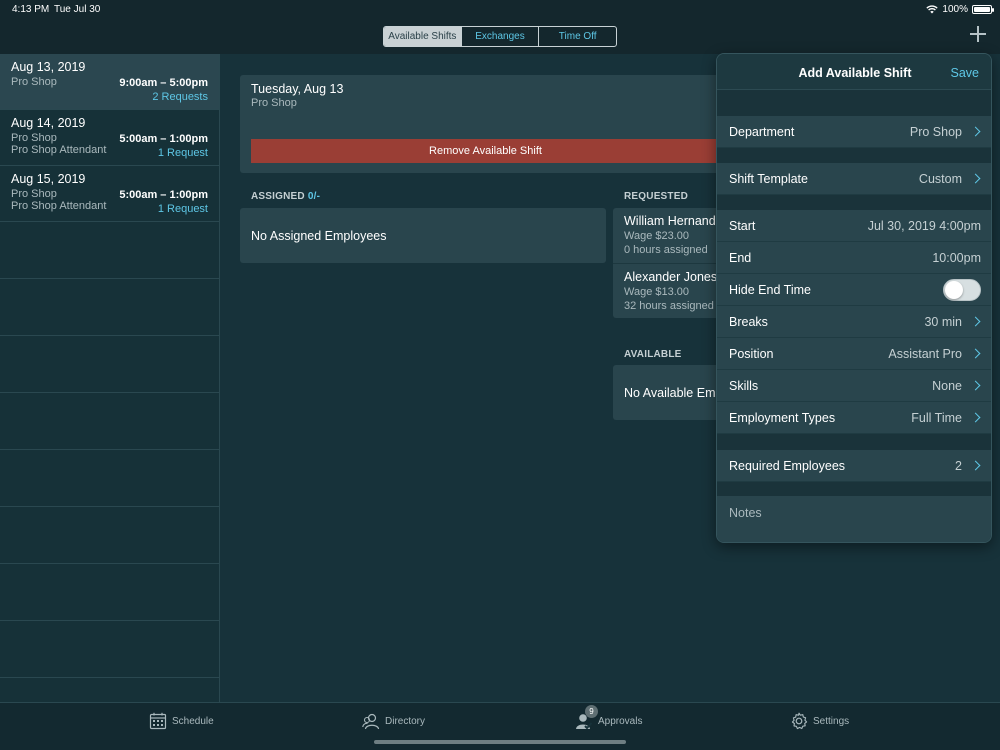 Image resolution: width=1000 pixels, height=750 pixels. I want to click on available-section-label: AVAILABLE, so click(653, 354).